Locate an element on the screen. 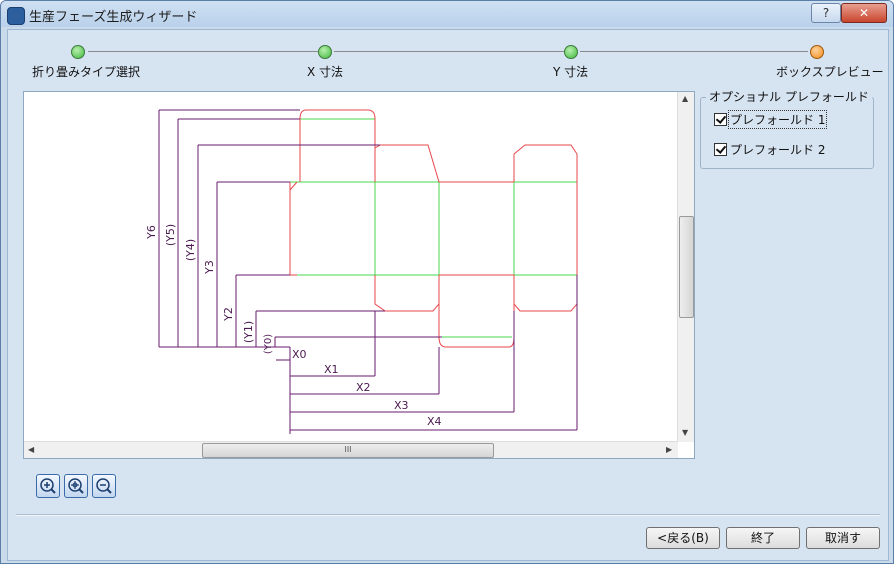  title-bar: 生産フェーズ生成ウィザード ? ✕ is located at coordinates (447, 14).